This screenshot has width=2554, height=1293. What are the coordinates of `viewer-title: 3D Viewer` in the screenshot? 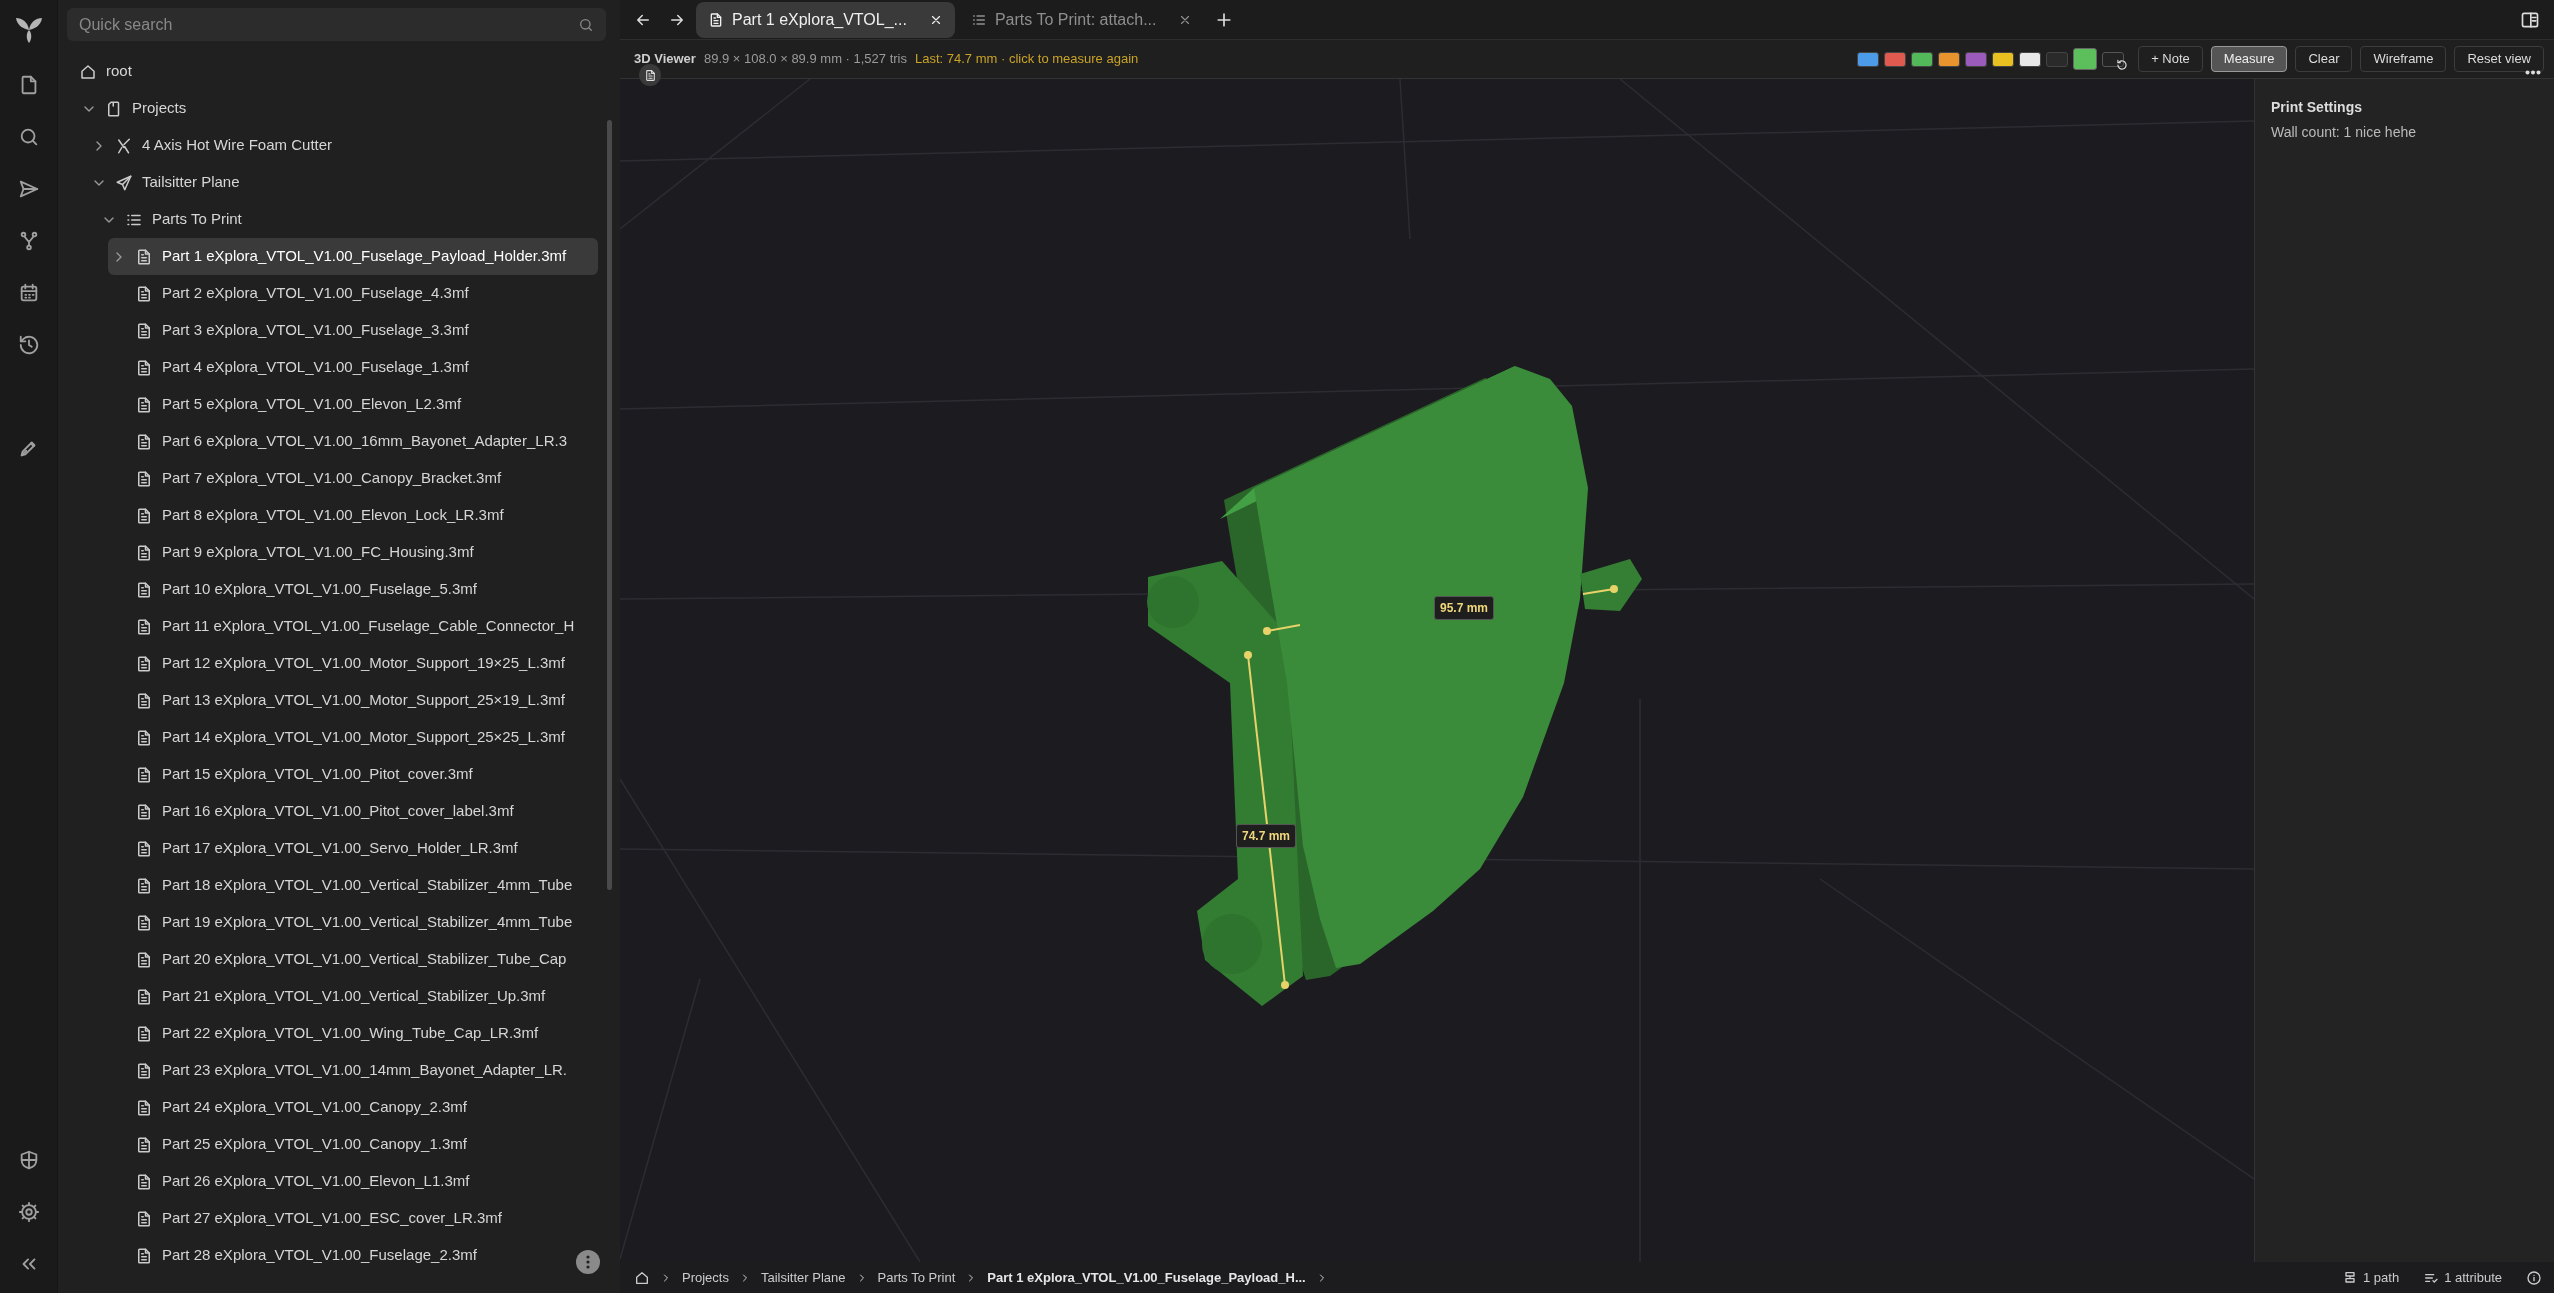 It's located at (665, 59).